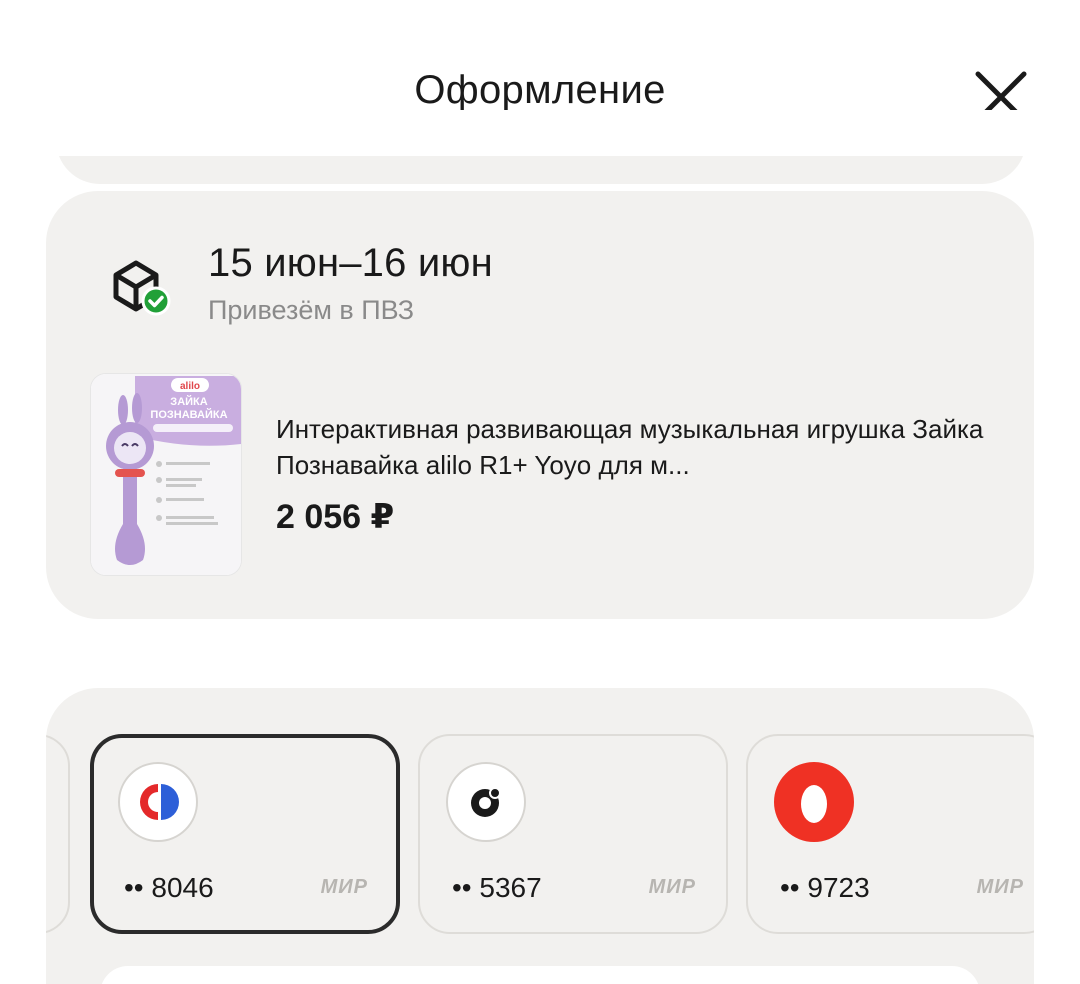 The image size is (1080, 984). Describe the element at coordinates (141, 286) in the screenshot. I see `box-check-icon` at that location.